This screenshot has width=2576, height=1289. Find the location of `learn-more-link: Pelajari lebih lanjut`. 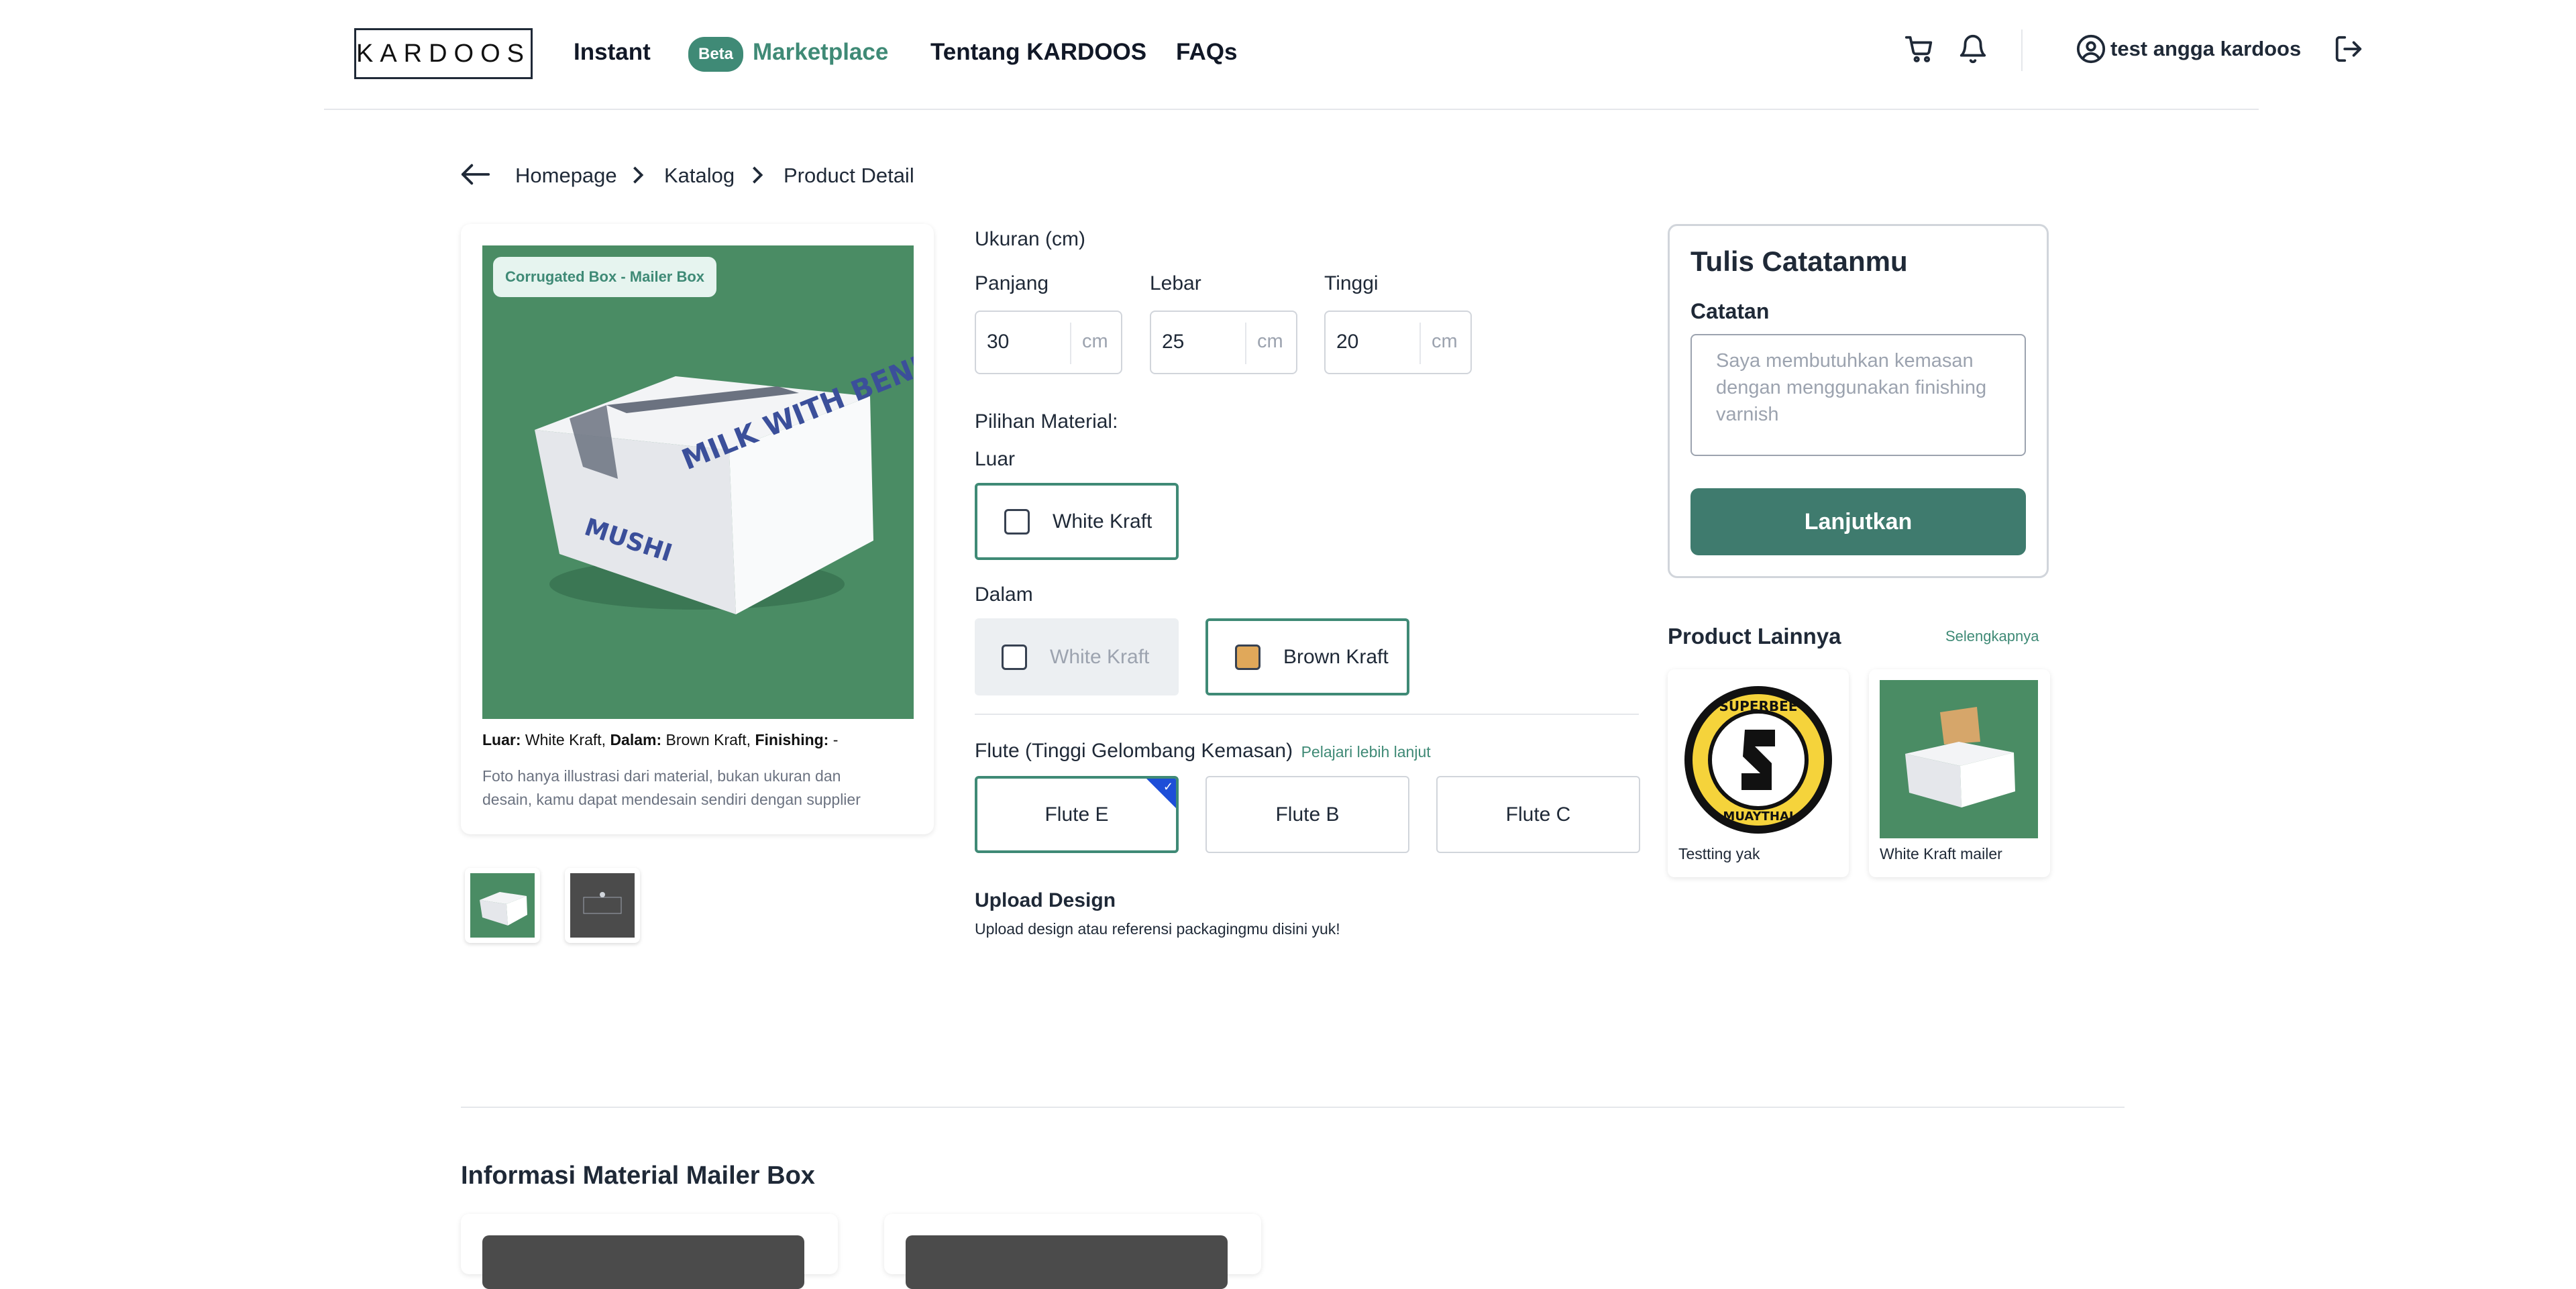

learn-more-link: Pelajari lebih lanjut is located at coordinates (1366, 752).